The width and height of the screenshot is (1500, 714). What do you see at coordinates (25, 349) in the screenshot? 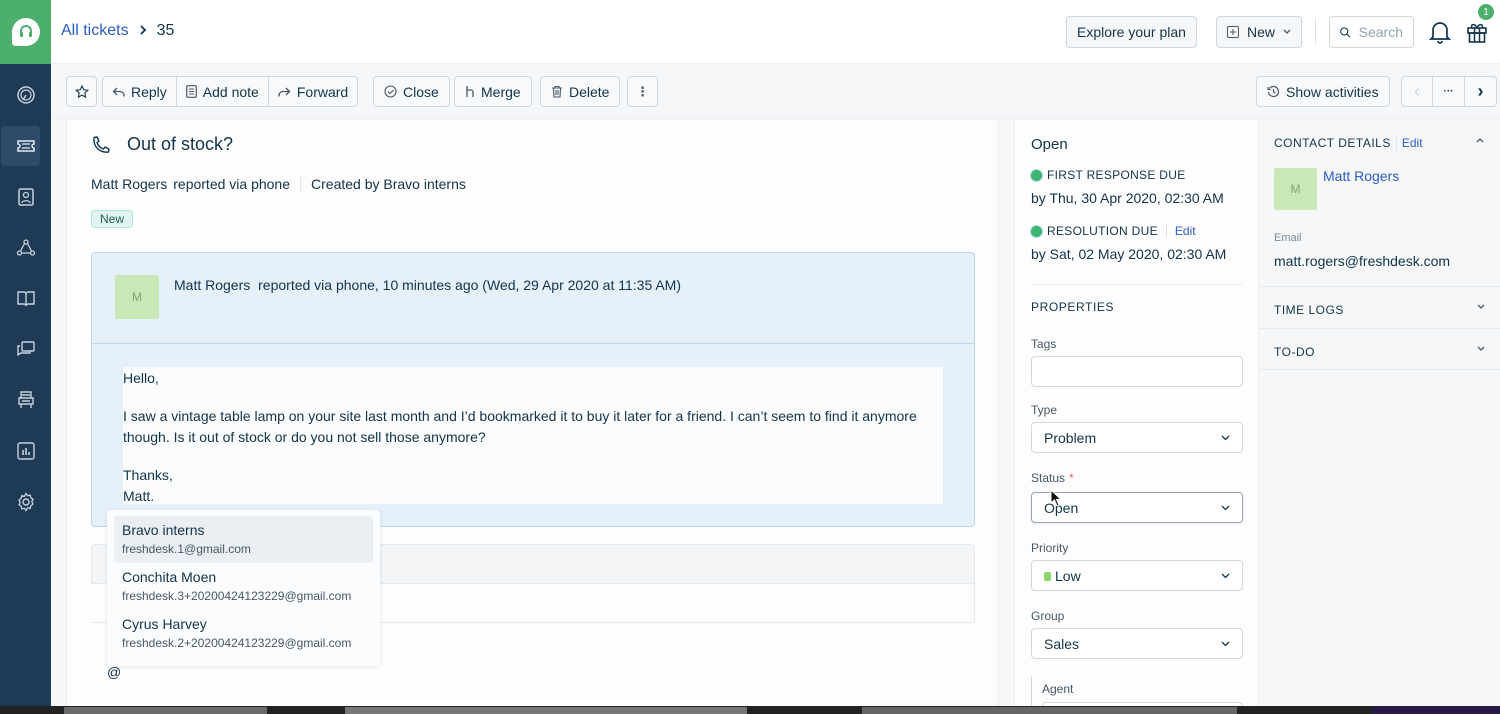
I see `nav-forums` at bounding box center [25, 349].